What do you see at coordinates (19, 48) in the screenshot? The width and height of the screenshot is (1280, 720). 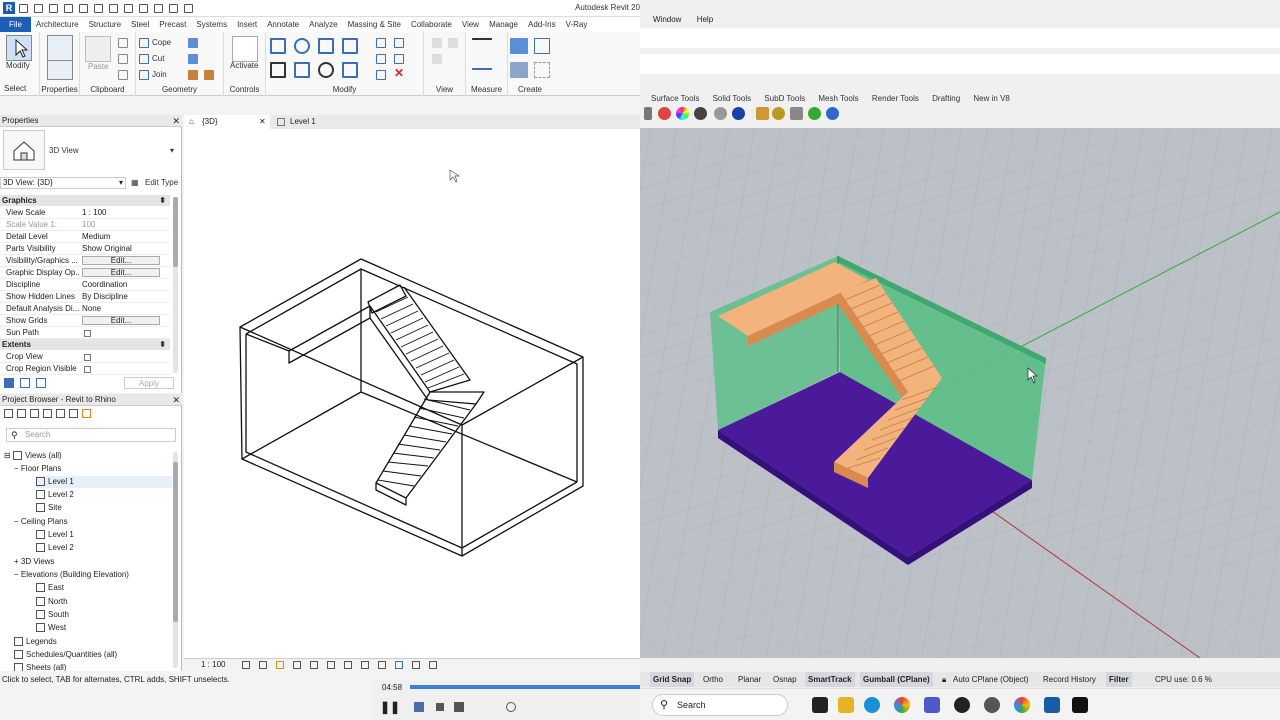 I see `modify-tool-icon` at bounding box center [19, 48].